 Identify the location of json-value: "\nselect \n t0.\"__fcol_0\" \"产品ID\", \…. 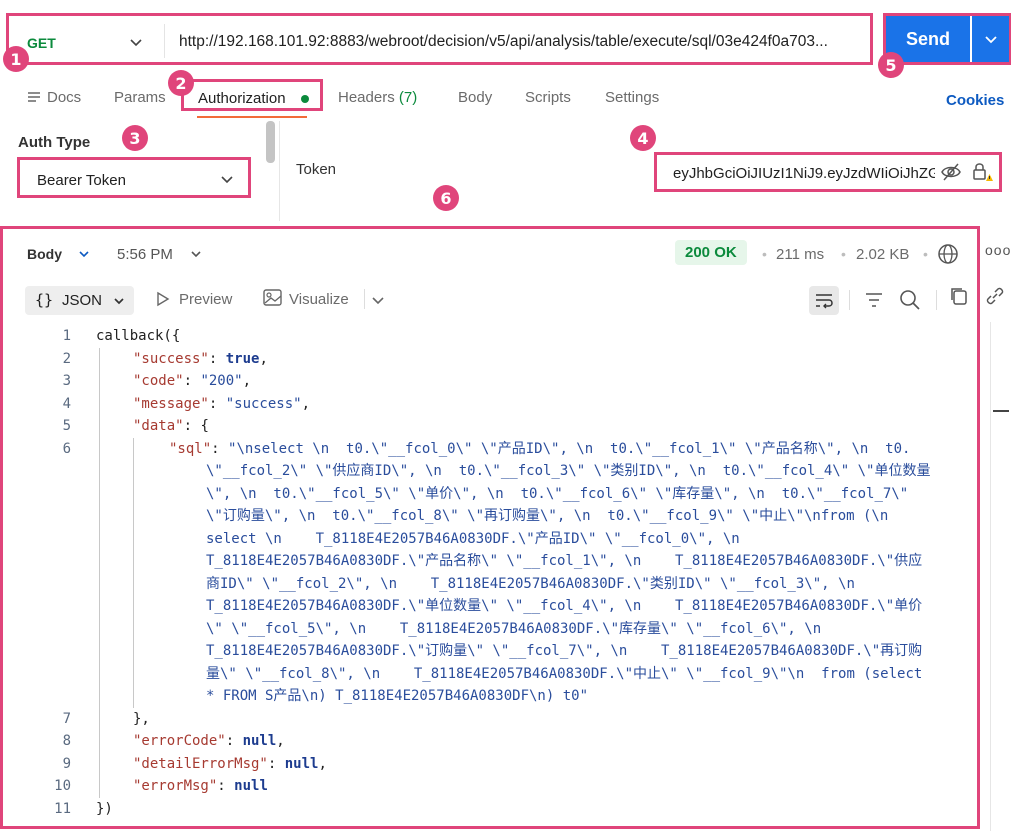
(569, 448).